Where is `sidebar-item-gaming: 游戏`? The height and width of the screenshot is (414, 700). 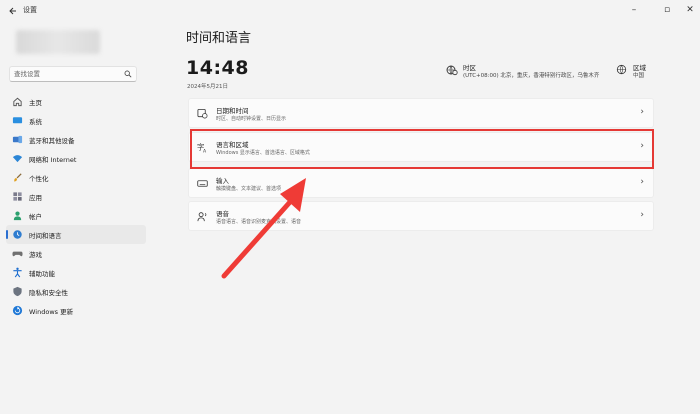
sidebar-item-gaming: 游戏 is located at coordinates (76, 253).